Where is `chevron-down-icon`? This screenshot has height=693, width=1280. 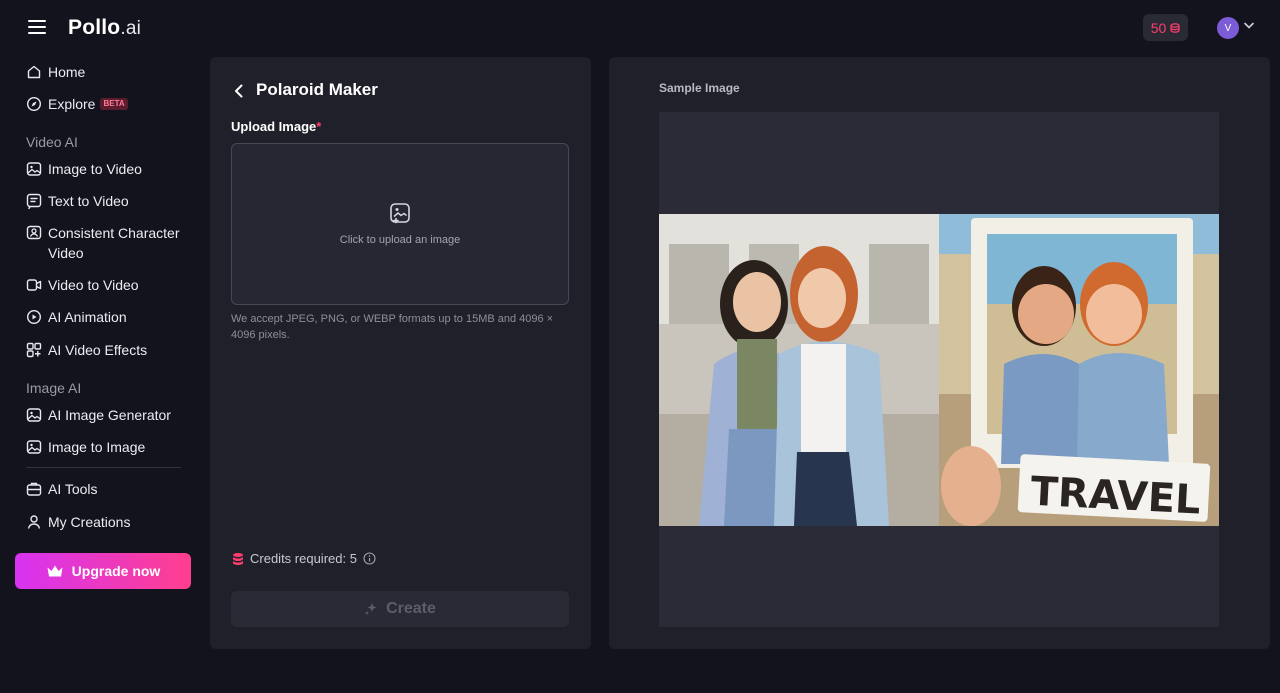
chevron-down-icon is located at coordinates (1249, 25).